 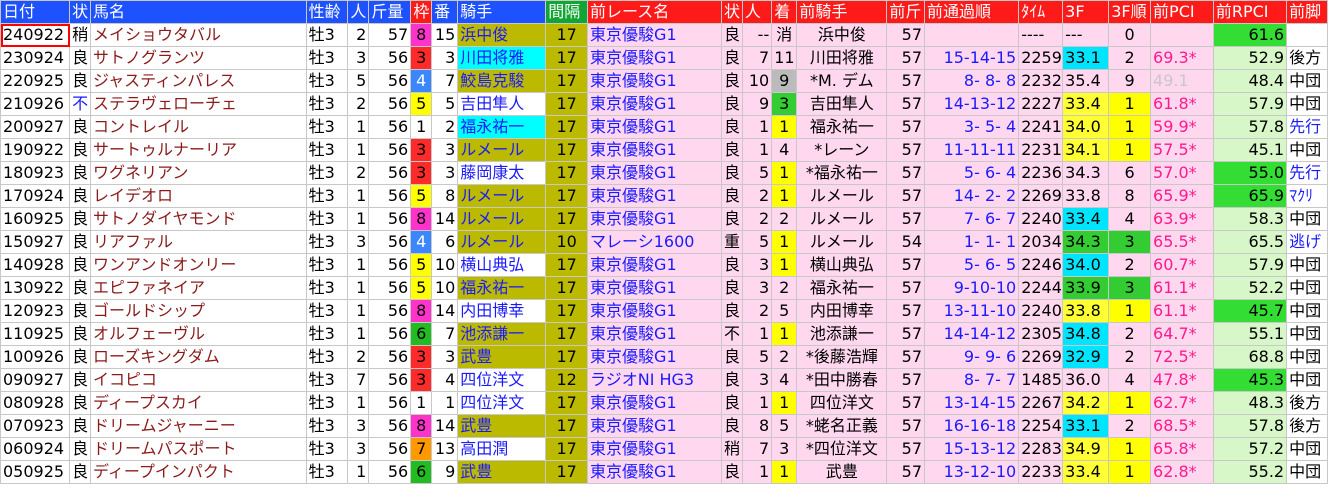 What do you see at coordinates (358, 449) in the screenshot?
I see `cell-popularity: 3` at bounding box center [358, 449].